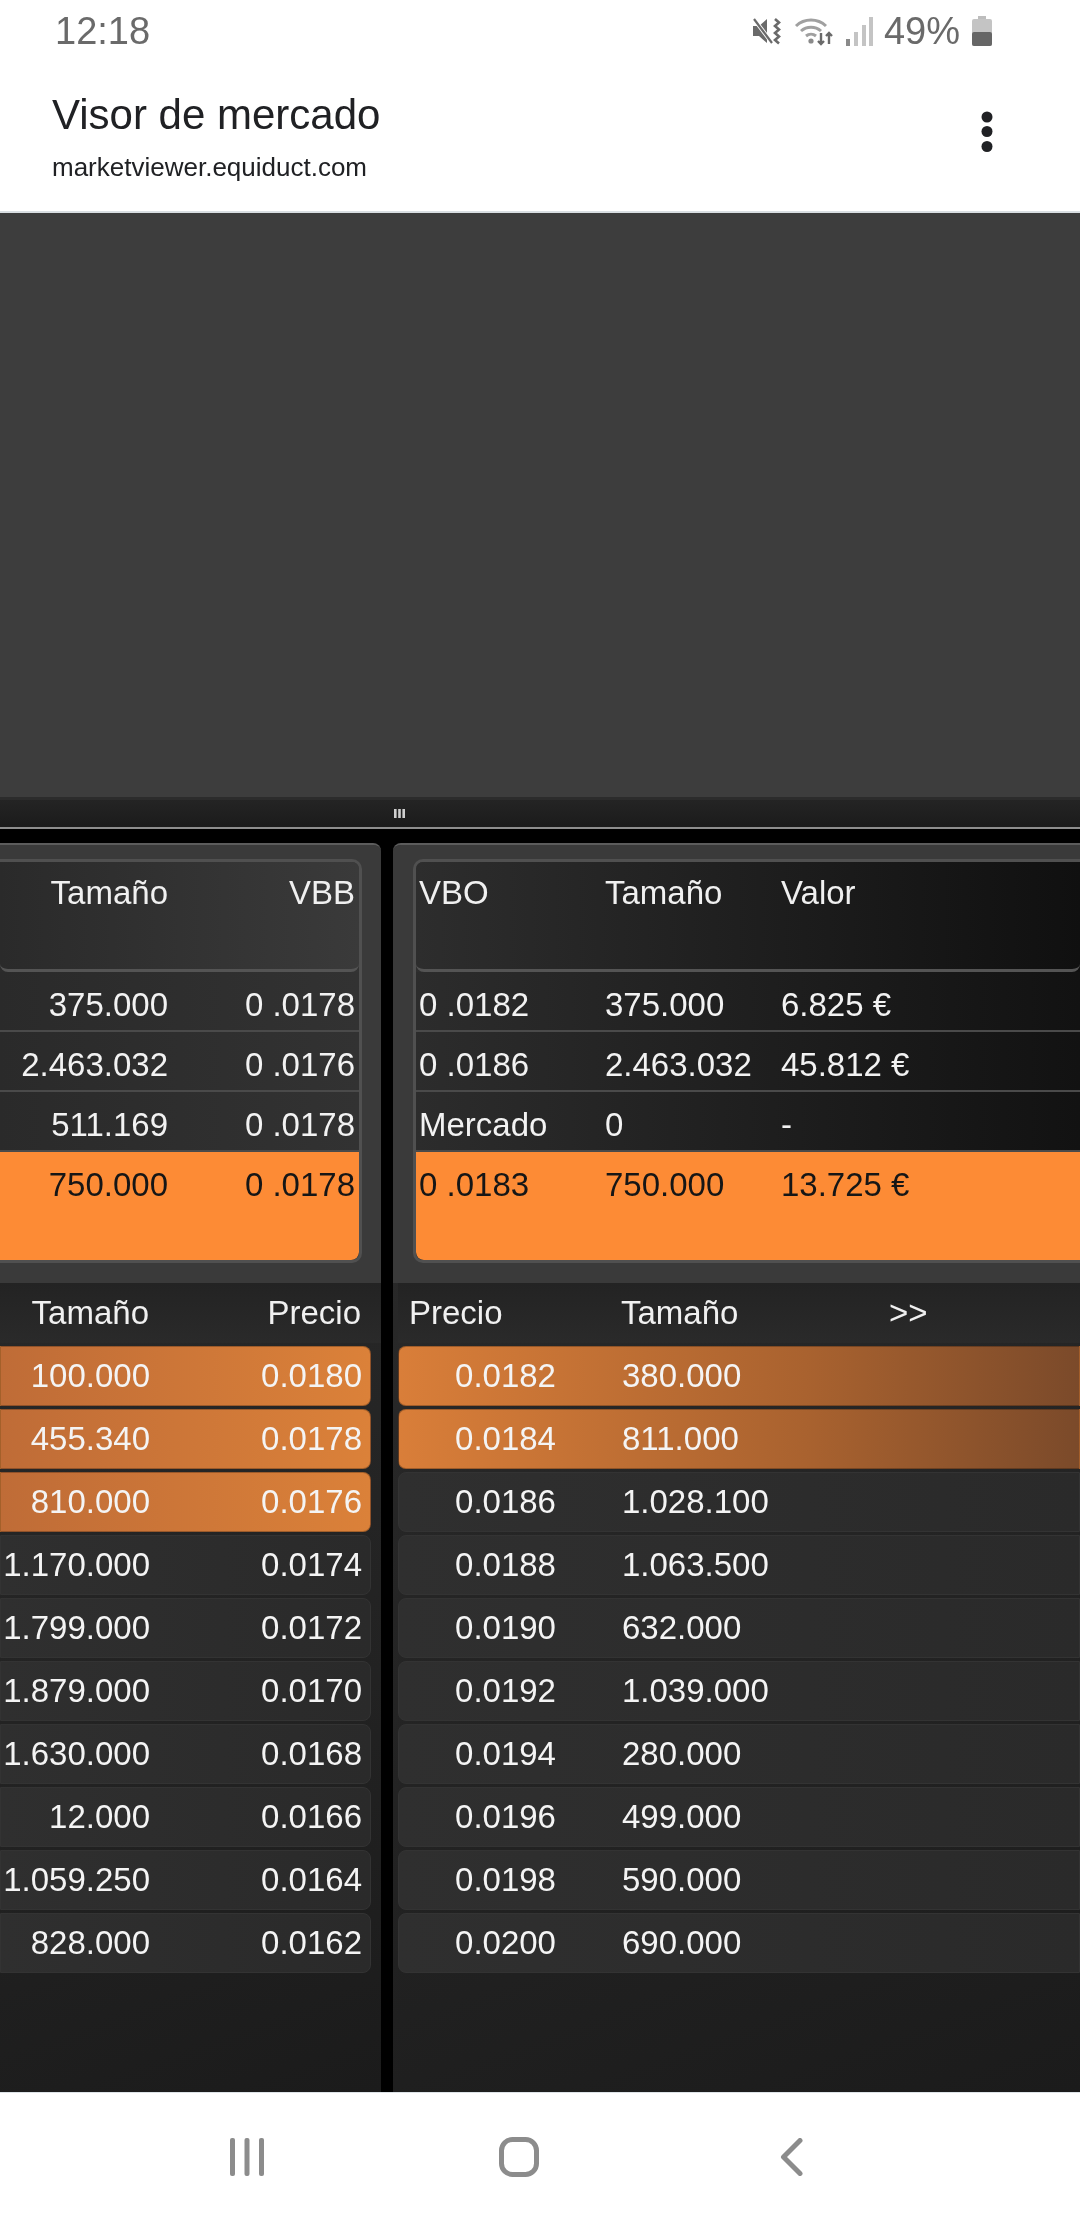 This screenshot has height=2220, width=1080. Describe the element at coordinates (505, 1880) in the screenshot. I see `table-cell-text: 0.0198` at that location.